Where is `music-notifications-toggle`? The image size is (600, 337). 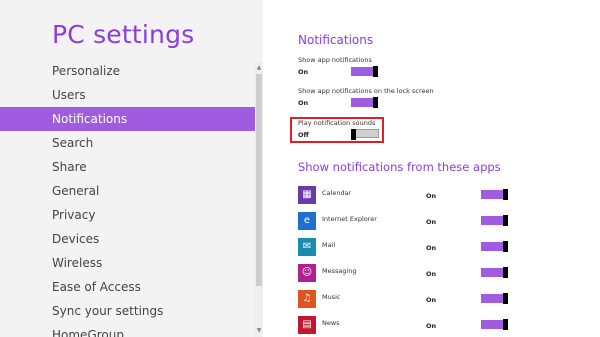 music-notifications-toggle is located at coordinates (494, 298).